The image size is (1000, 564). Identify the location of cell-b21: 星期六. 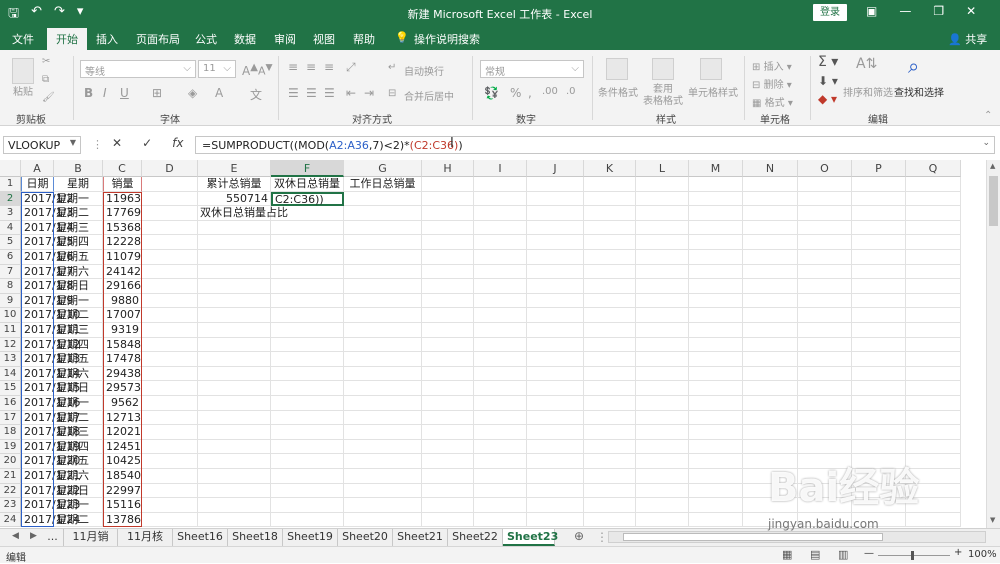
(78, 476).